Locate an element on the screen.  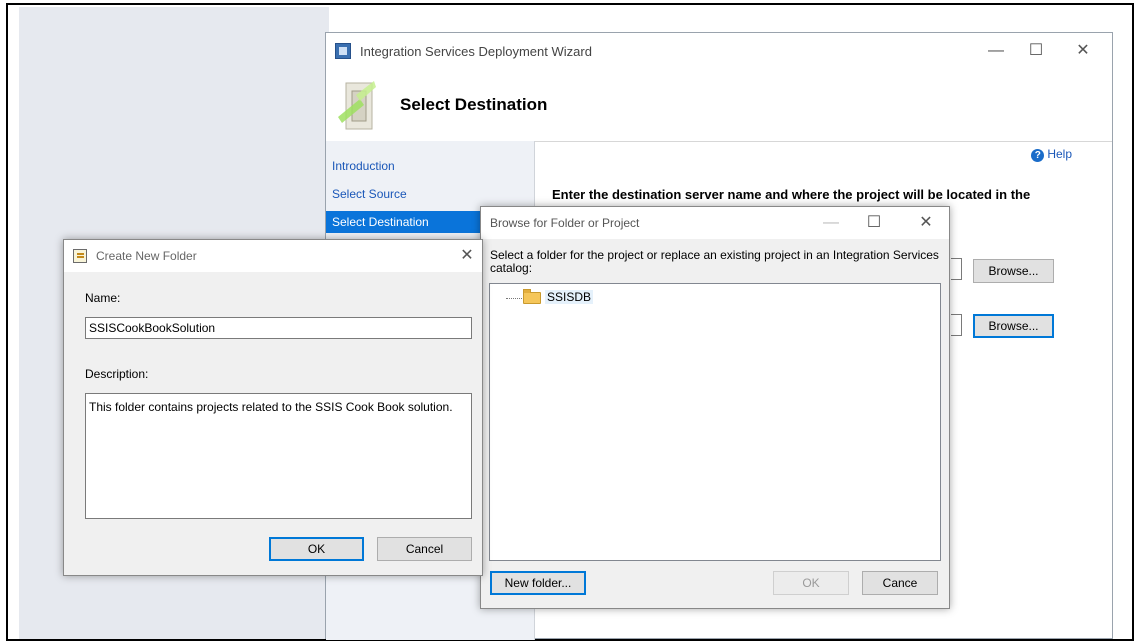
wizard-title: Integration Services Deployment Wizard is located at coordinates (476, 51).